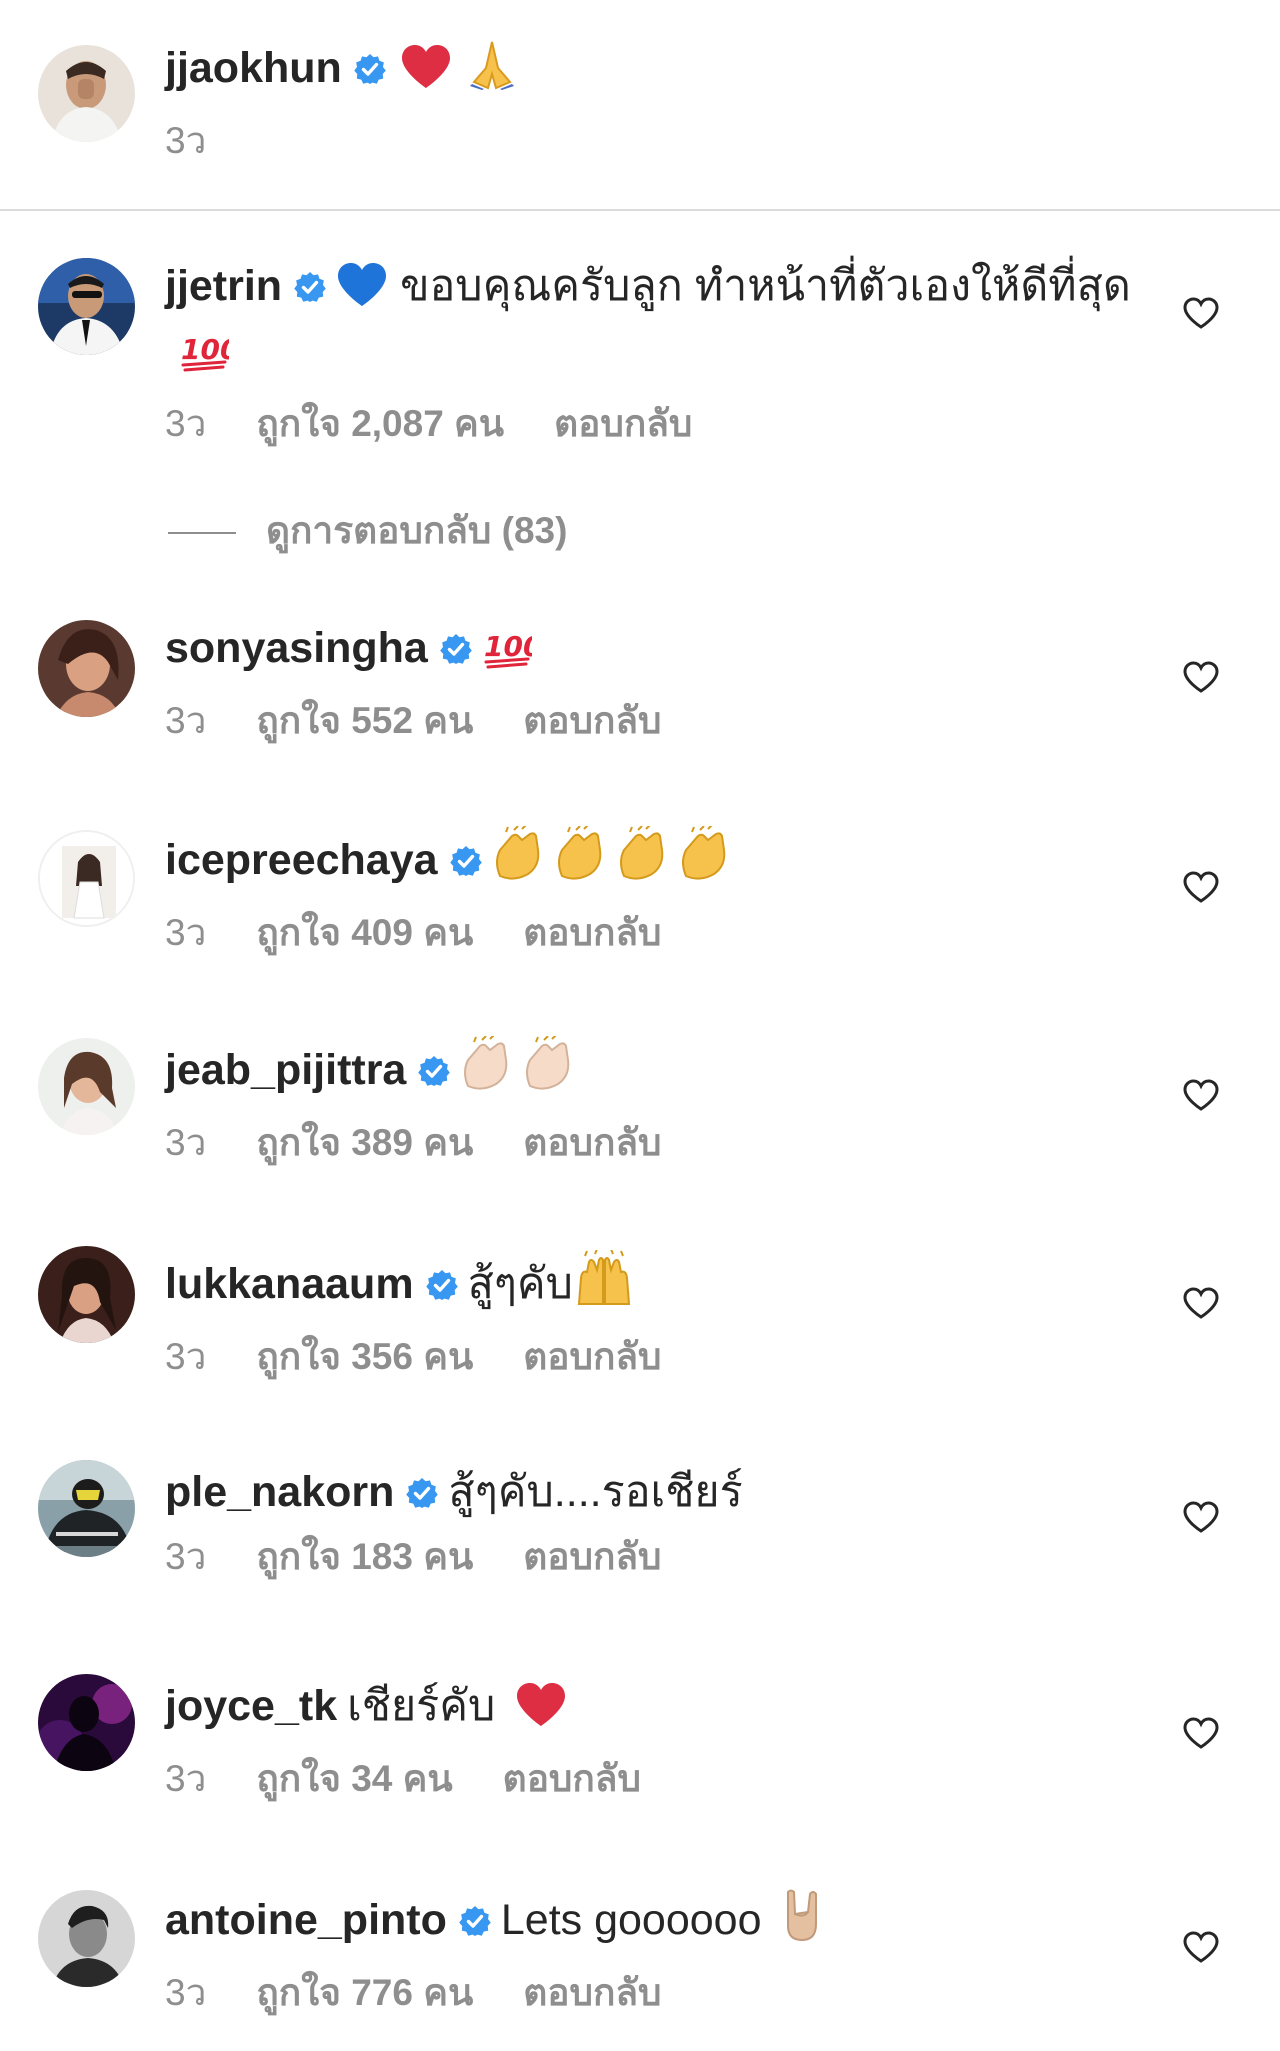 The height and width of the screenshot is (2051, 1280). Describe the element at coordinates (289, 1284) in the screenshot. I see `username: lukkanaaum` at that location.